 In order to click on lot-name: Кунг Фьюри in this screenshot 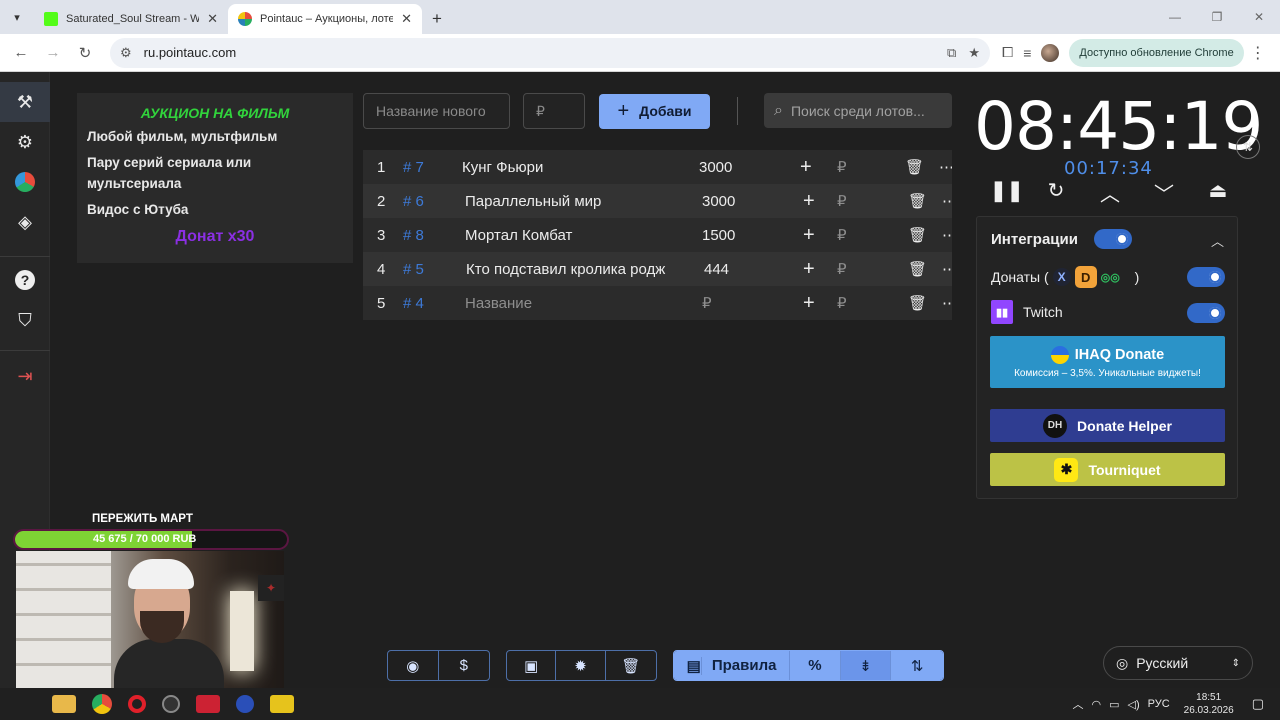, I will do `click(562, 167)`.